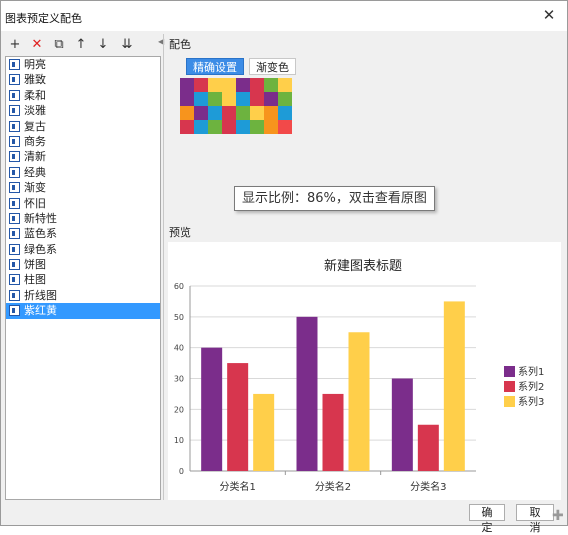  I want to click on scheme-list-item: 经典, so click(83, 172).